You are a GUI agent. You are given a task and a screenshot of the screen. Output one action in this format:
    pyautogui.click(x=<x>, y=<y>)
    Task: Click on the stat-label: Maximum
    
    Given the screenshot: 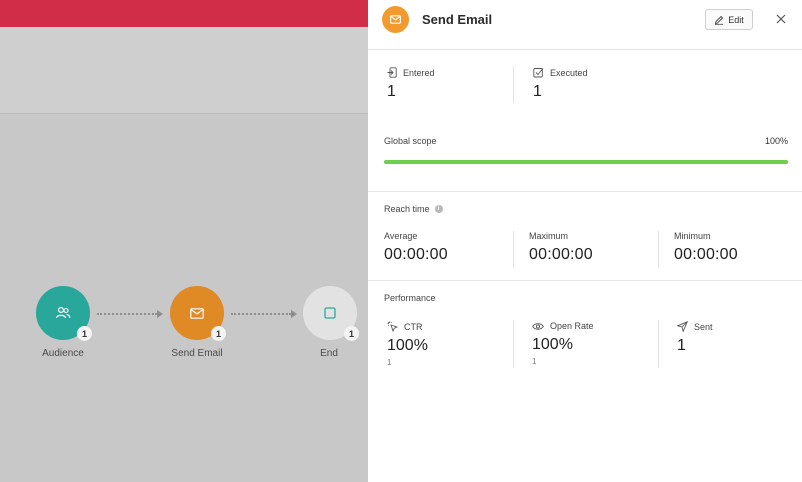 What is the action you would take?
    pyautogui.click(x=549, y=236)
    